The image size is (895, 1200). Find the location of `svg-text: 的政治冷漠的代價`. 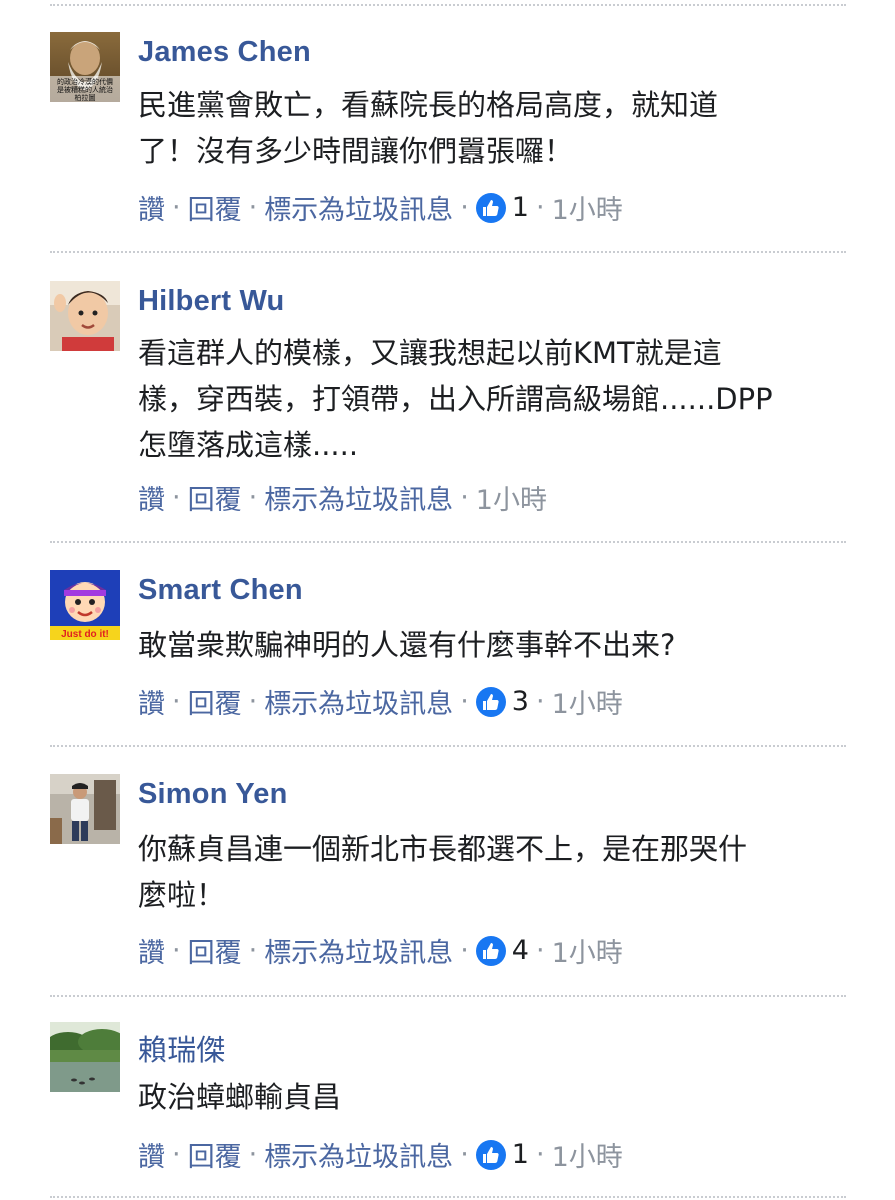

svg-text: 的政治冷漠的代價 is located at coordinates (85, 81).